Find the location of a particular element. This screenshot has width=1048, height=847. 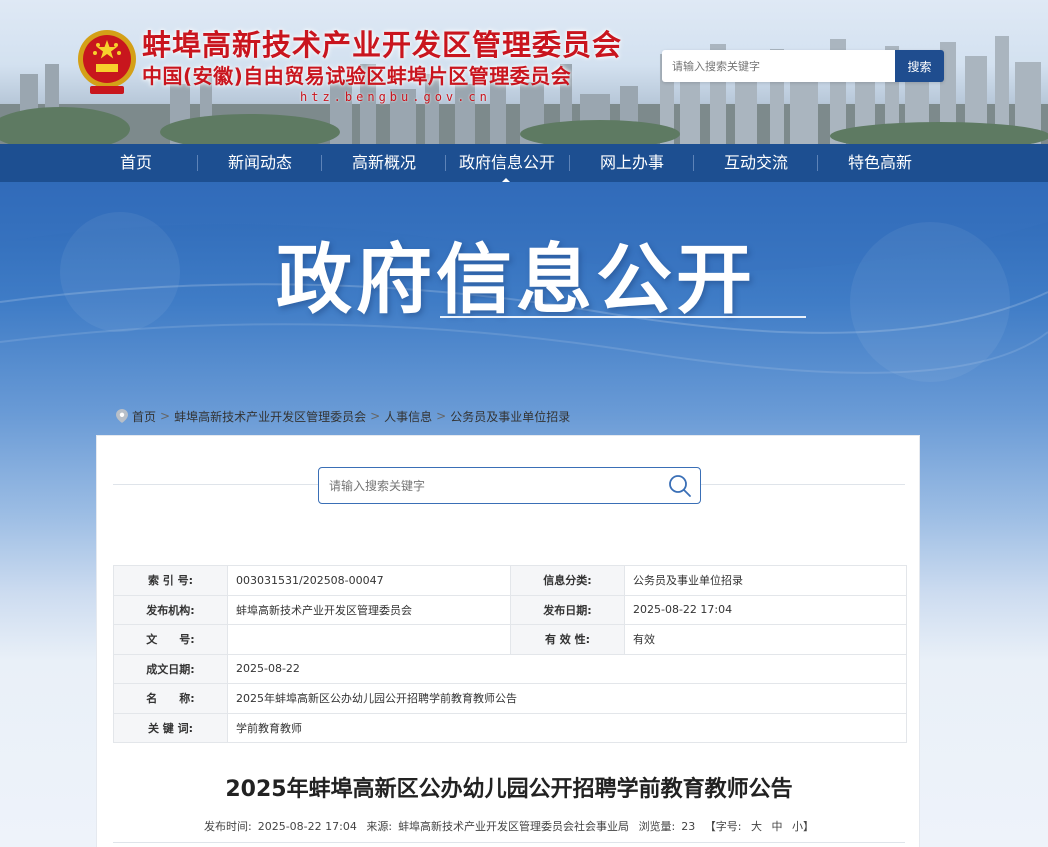

article-title: 2025年蚌埠高新区公办幼儿园公开招聘学前教育教师公告 is located at coordinates (509, 789).